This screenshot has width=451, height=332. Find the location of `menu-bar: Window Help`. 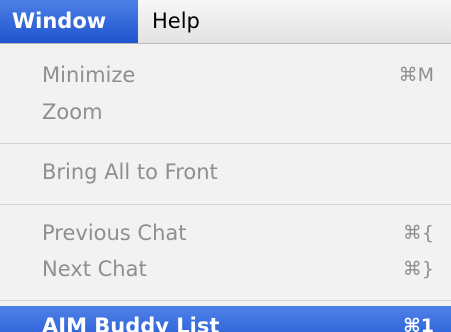

menu-bar: Window Help is located at coordinates (225, 22).